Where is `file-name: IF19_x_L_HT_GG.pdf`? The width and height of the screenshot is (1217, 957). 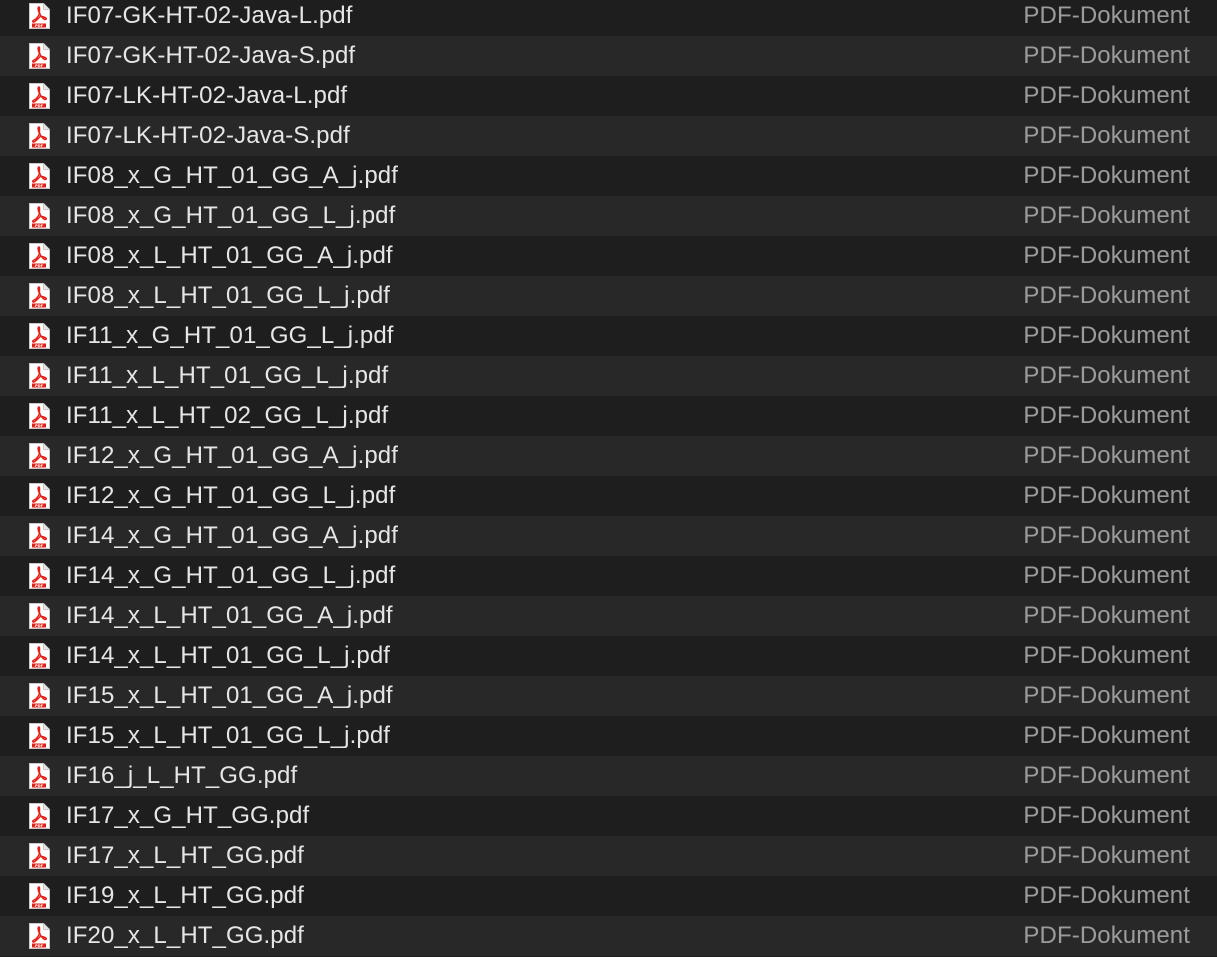 file-name: IF19_x_L_HT_GG.pdf is located at coordinates (185, 895).